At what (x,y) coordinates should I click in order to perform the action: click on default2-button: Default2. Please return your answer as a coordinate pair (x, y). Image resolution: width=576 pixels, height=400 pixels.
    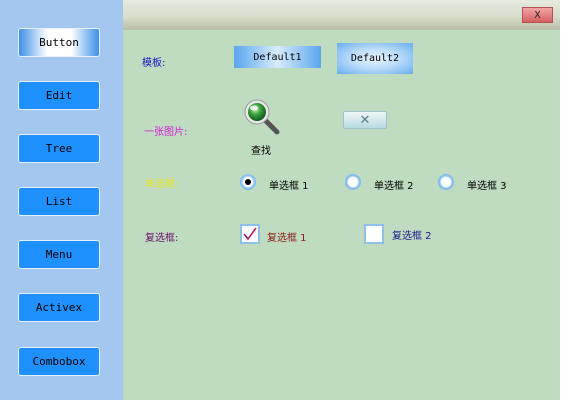
    Looking at the image, I should click on (375, 58).